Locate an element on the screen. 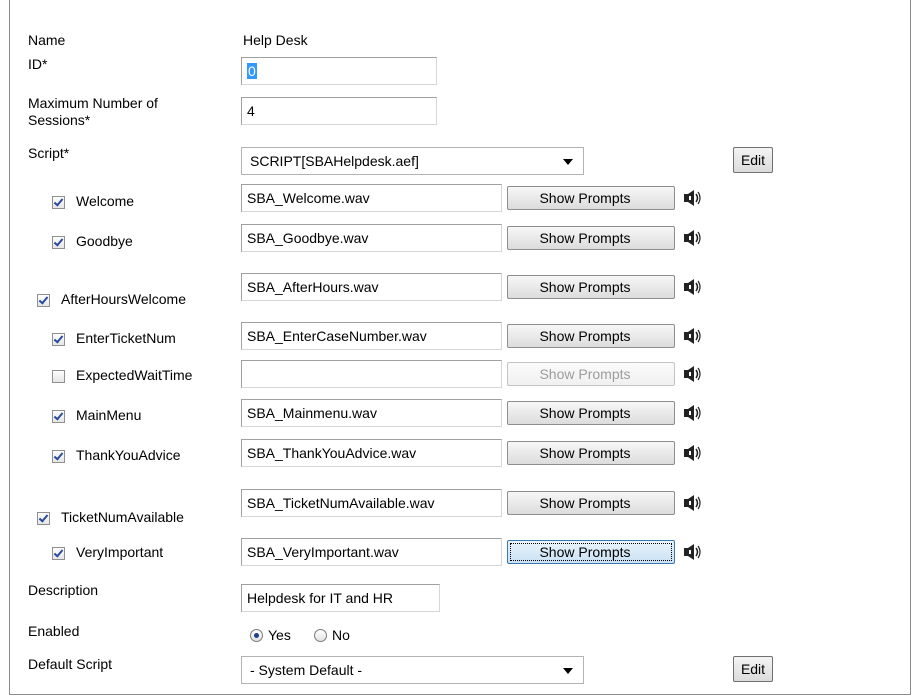 Image resolution: width=913 pixels, height=697 pixels. prompt-label: Goodbye is located at coordinates (104, 241).